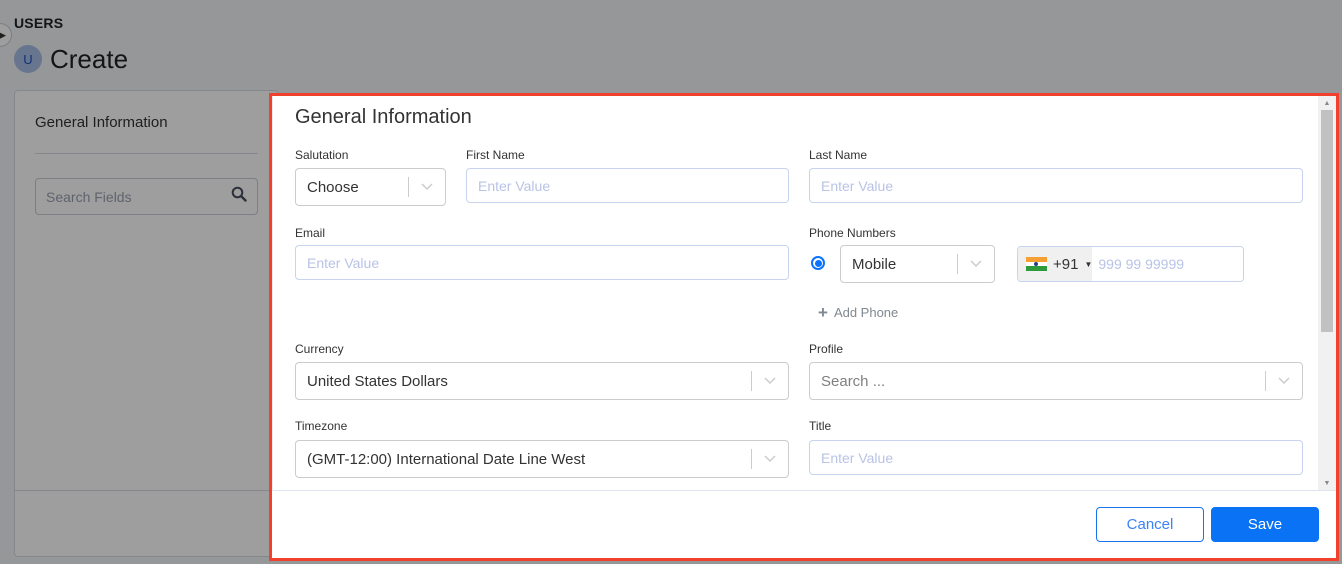  I want to click on currency-select: United States Dollars, so click(542, 381).